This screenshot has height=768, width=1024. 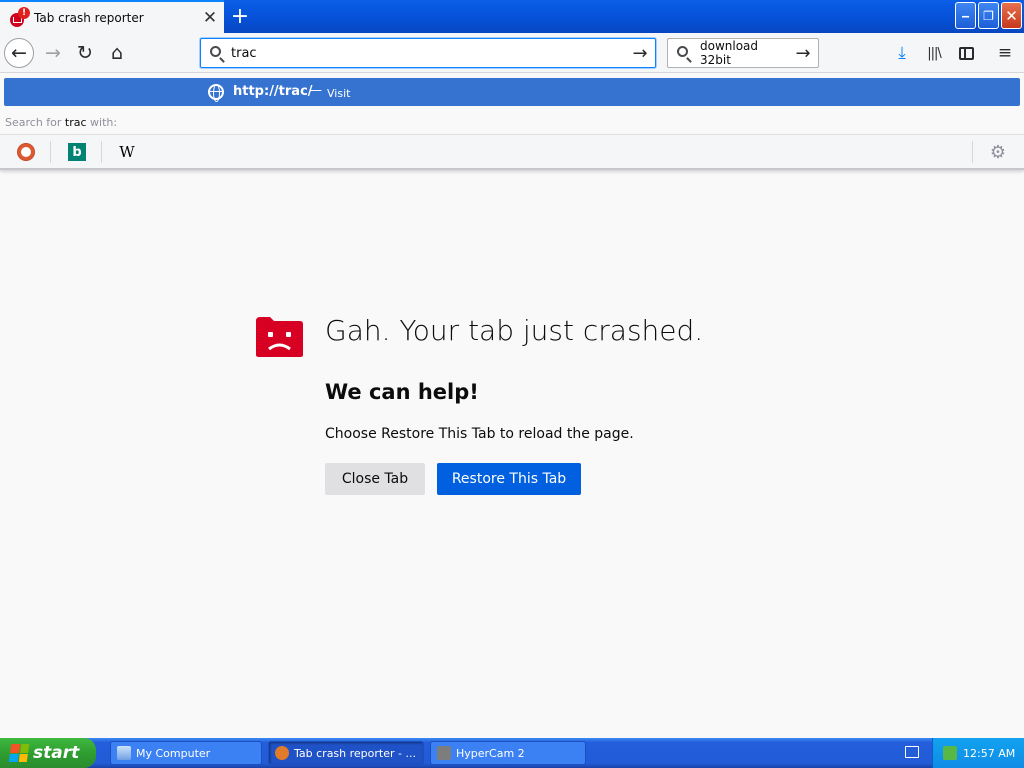 I want to click on forward-button: →, so click(x=53, y=53).